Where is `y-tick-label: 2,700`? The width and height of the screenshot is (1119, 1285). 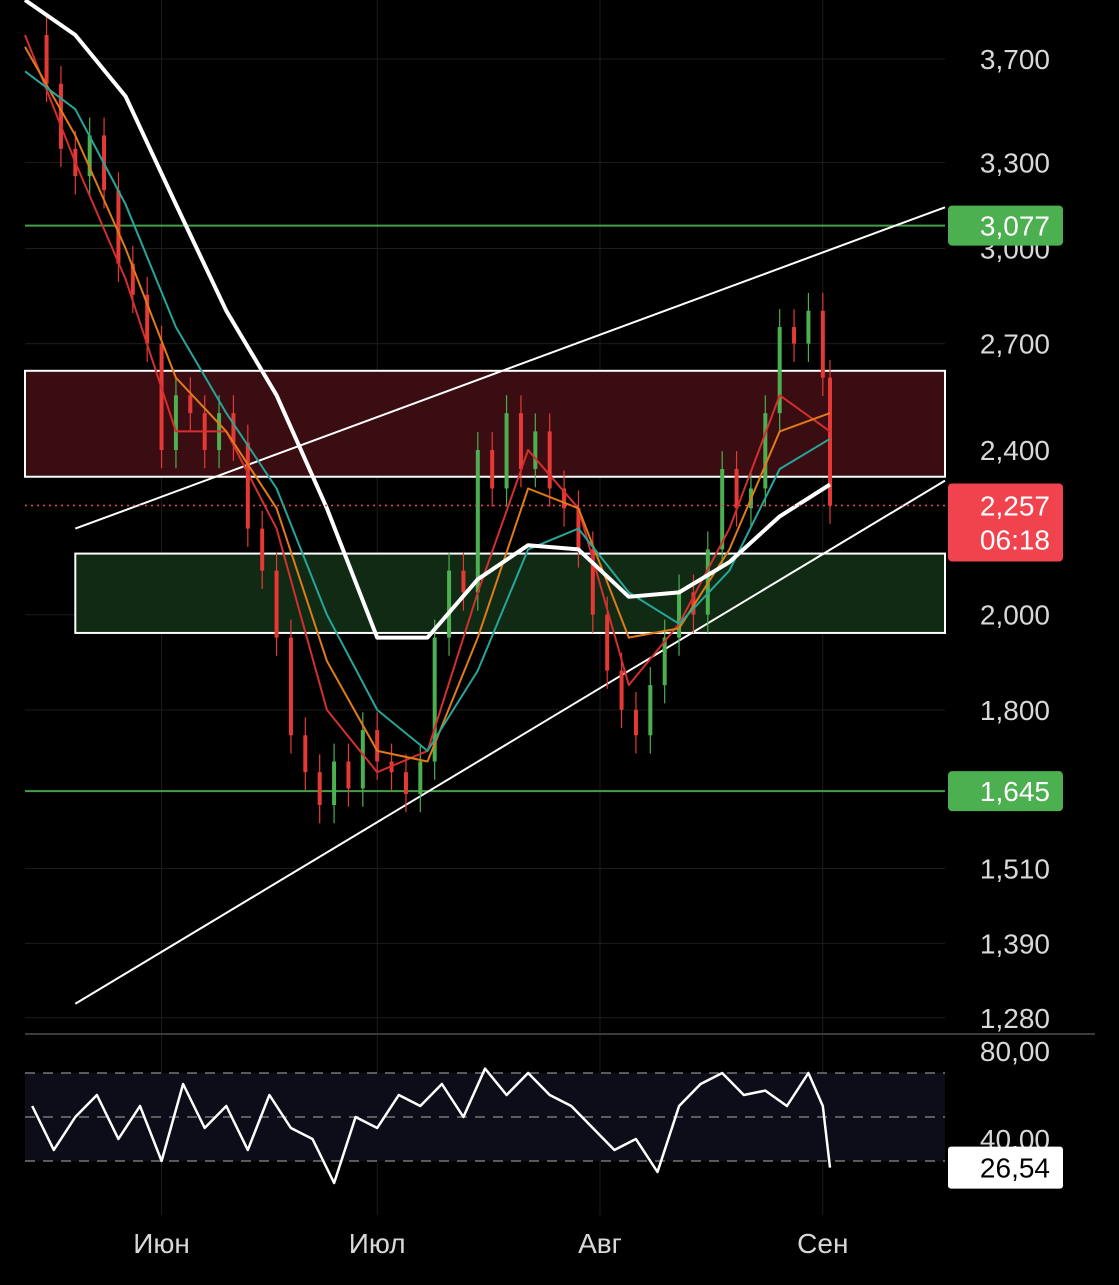 y-tick-label: 2,700 is located at coordinates (1015, 344).